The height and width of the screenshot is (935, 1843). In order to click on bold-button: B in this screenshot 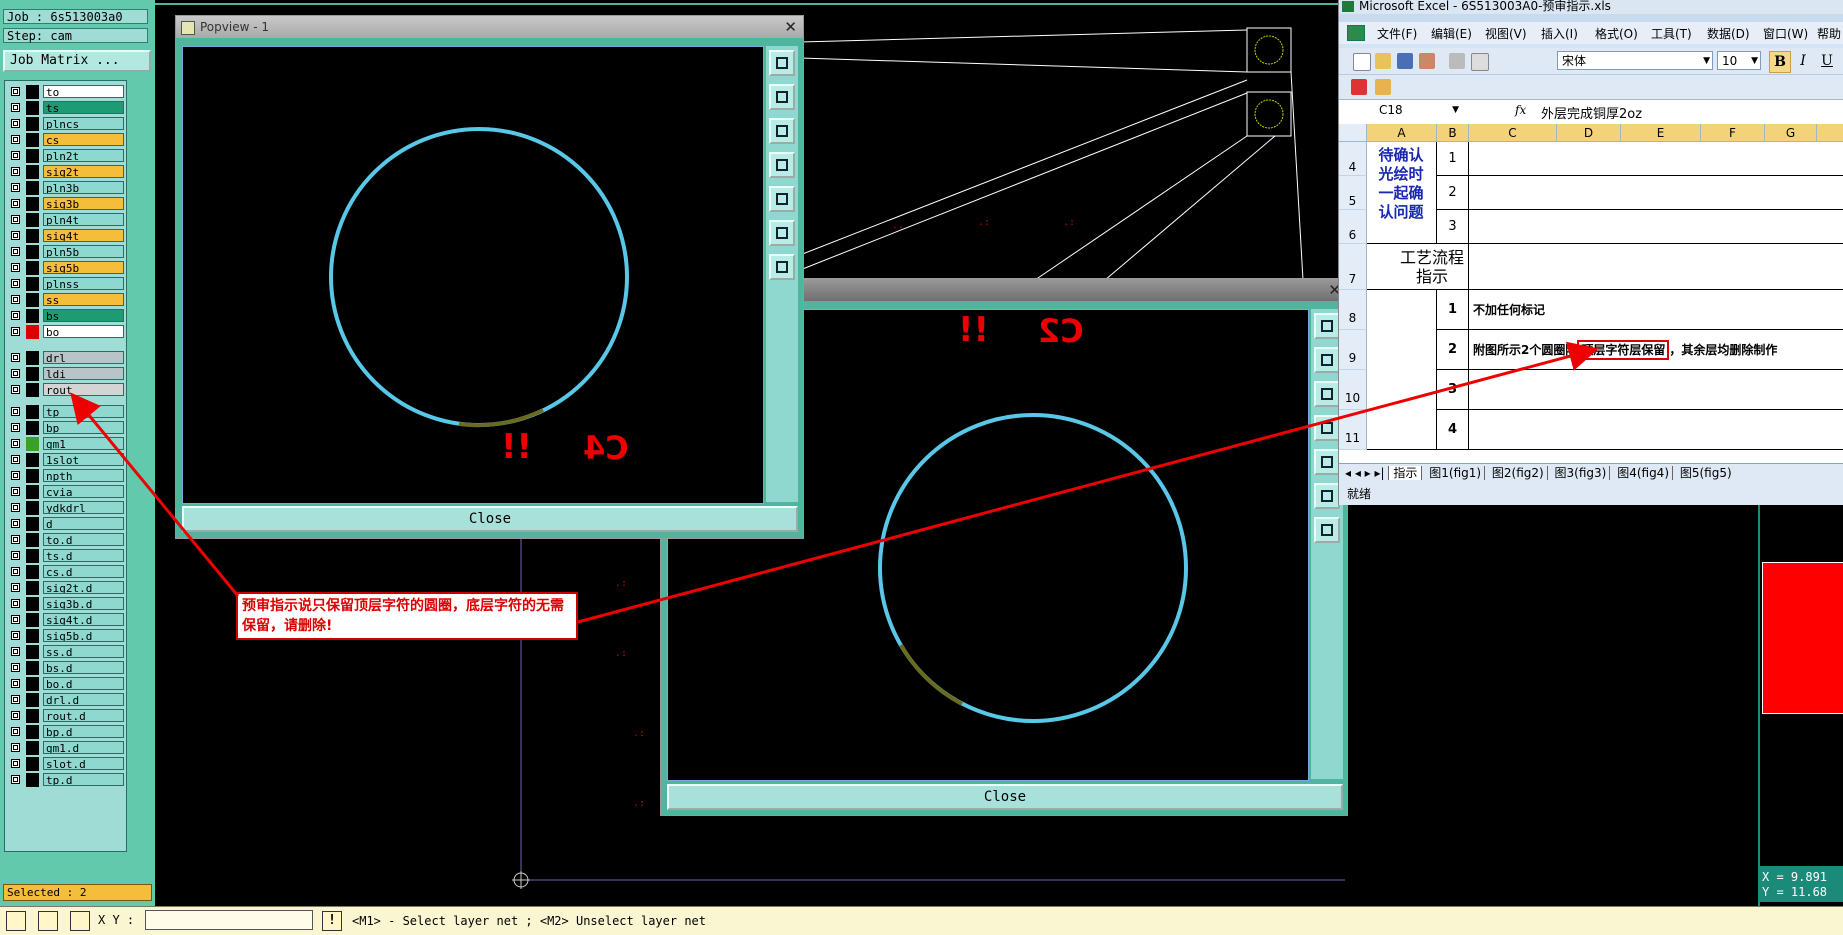, I will do `click(1780, 62)`.